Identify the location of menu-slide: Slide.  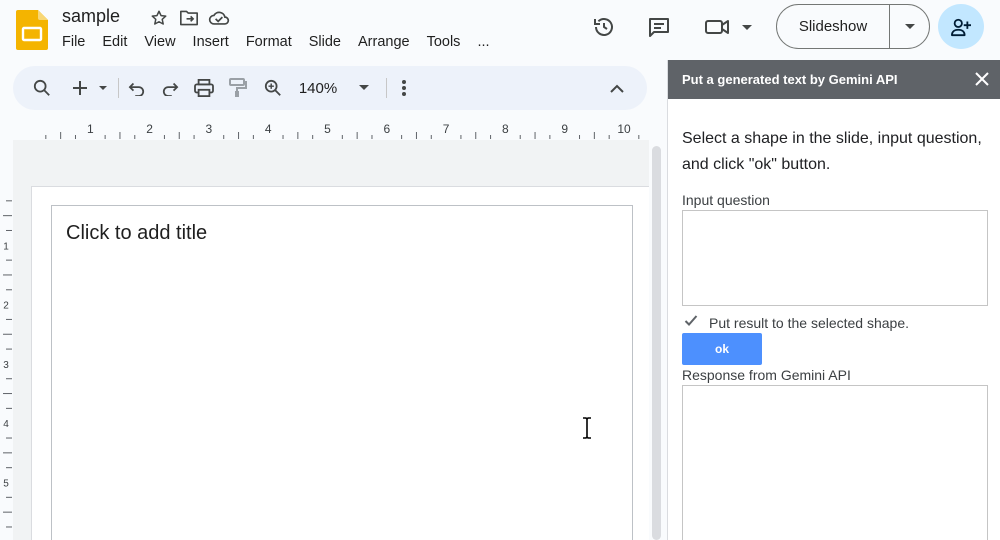
(325, 42).